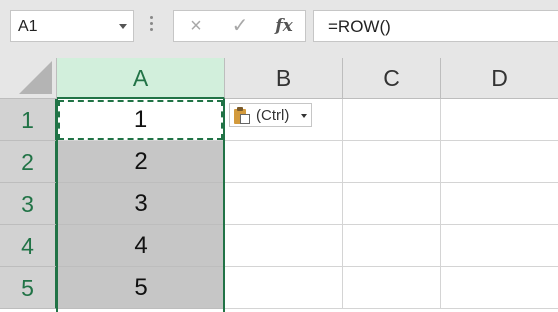  What do you see at coordinates (284, 26) in the screenshot?
I see `insert-function-icon: fx` at bounding box center [284, 26].